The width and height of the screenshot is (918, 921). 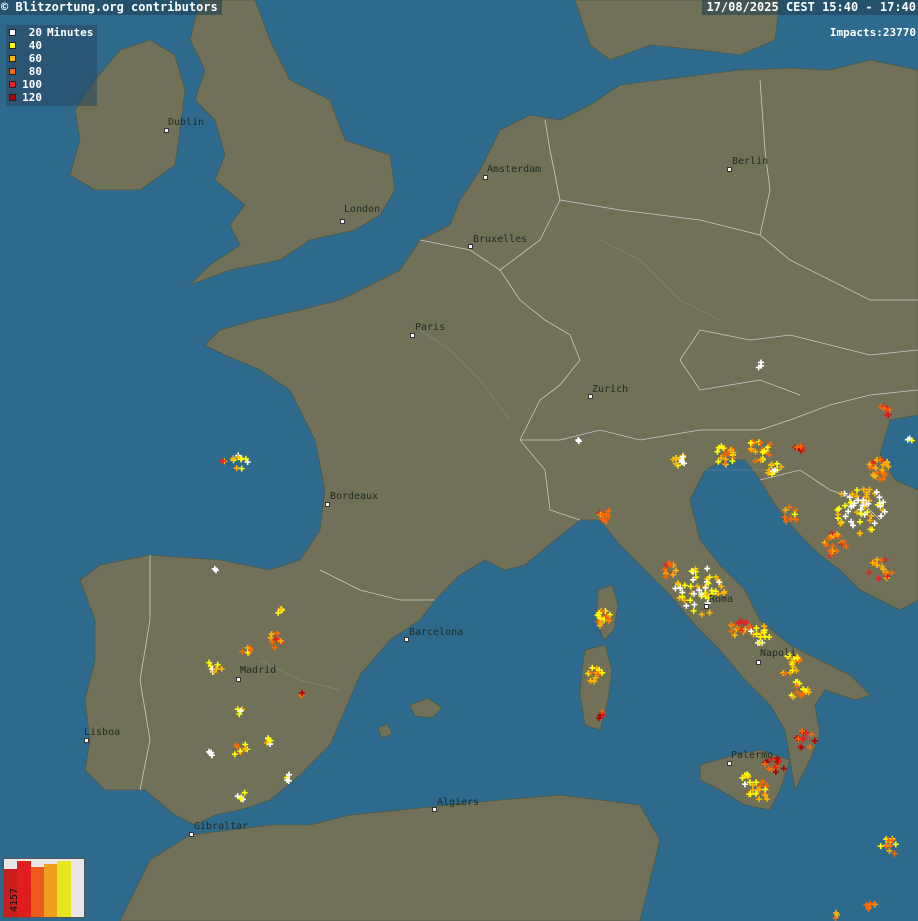 What do you see at coordinates (758, 662) in the screenshot?
I see `city-dot-napoli` at bounding box center [758, 662].